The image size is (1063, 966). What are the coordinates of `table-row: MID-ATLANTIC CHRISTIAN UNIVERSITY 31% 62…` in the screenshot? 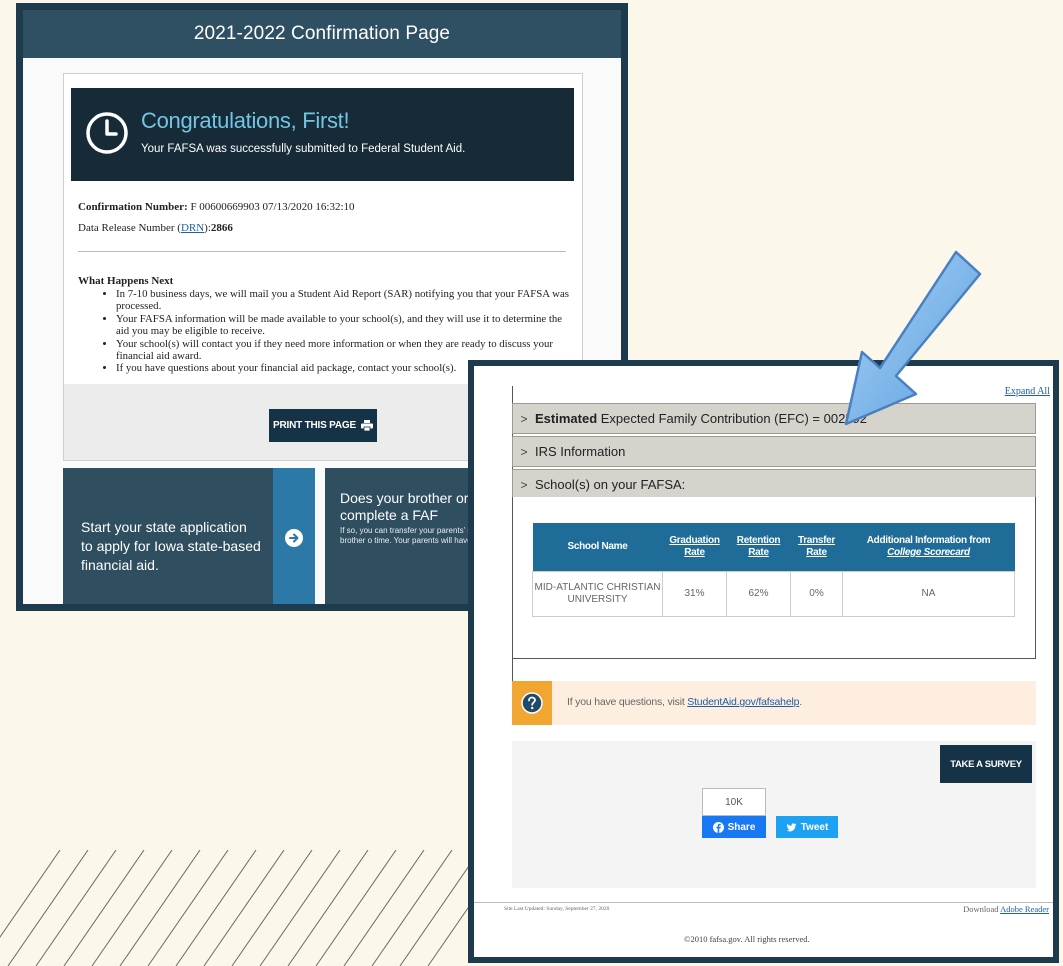 It's located at (773, 593).